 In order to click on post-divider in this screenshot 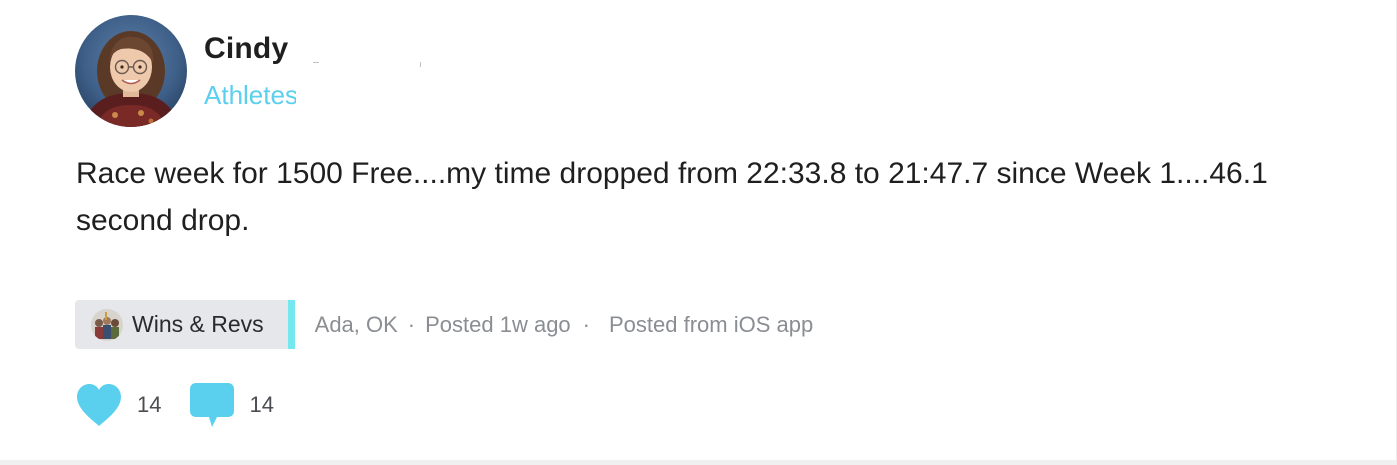, I will do `click(698, 462)`.